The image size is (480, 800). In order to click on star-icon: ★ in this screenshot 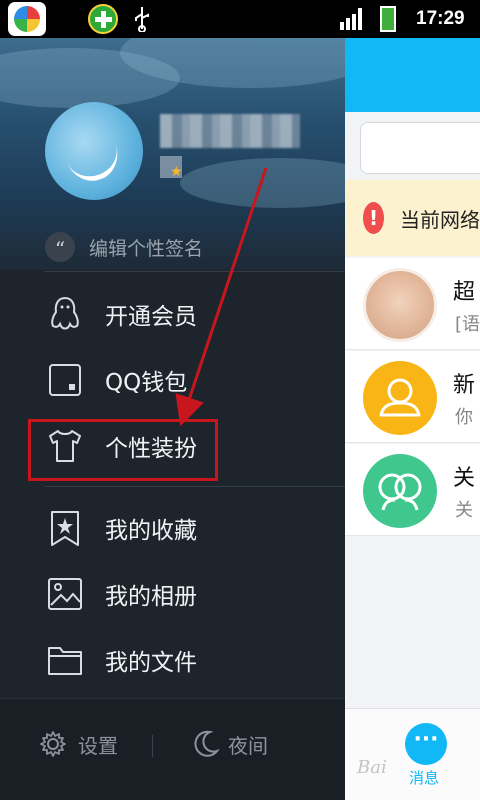, I will do `click(176, 172)`.